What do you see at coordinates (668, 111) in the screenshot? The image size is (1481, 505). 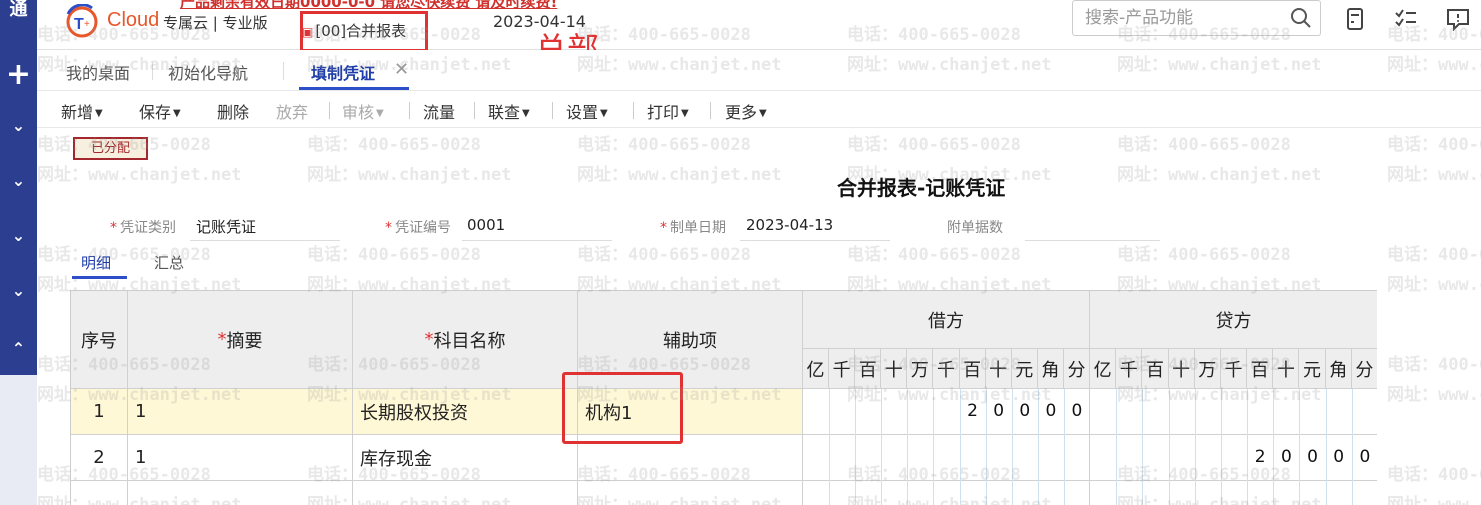 I see `print-button: 打印 ▼` at bounding box center [668, 111].